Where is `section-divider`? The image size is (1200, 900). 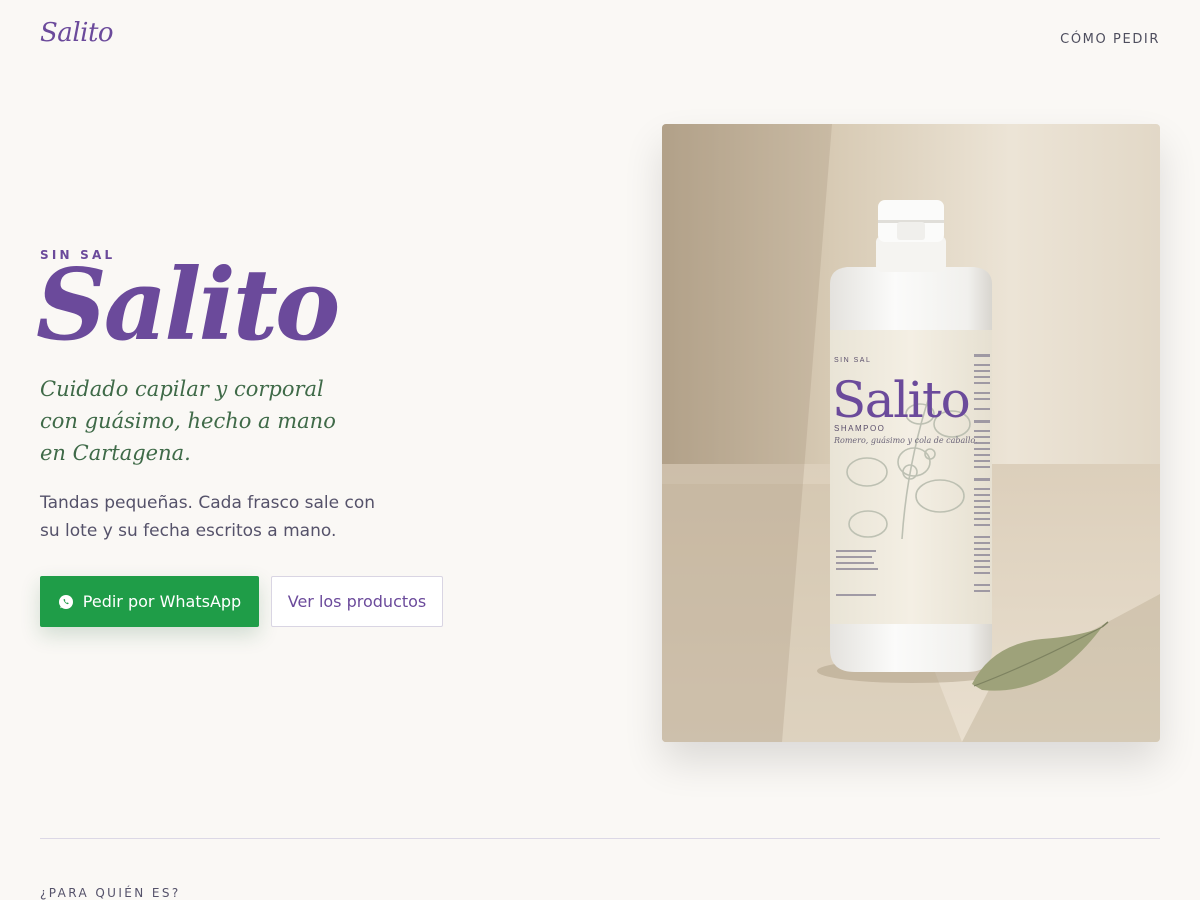
section-divider is located at coordinates (600, 838).